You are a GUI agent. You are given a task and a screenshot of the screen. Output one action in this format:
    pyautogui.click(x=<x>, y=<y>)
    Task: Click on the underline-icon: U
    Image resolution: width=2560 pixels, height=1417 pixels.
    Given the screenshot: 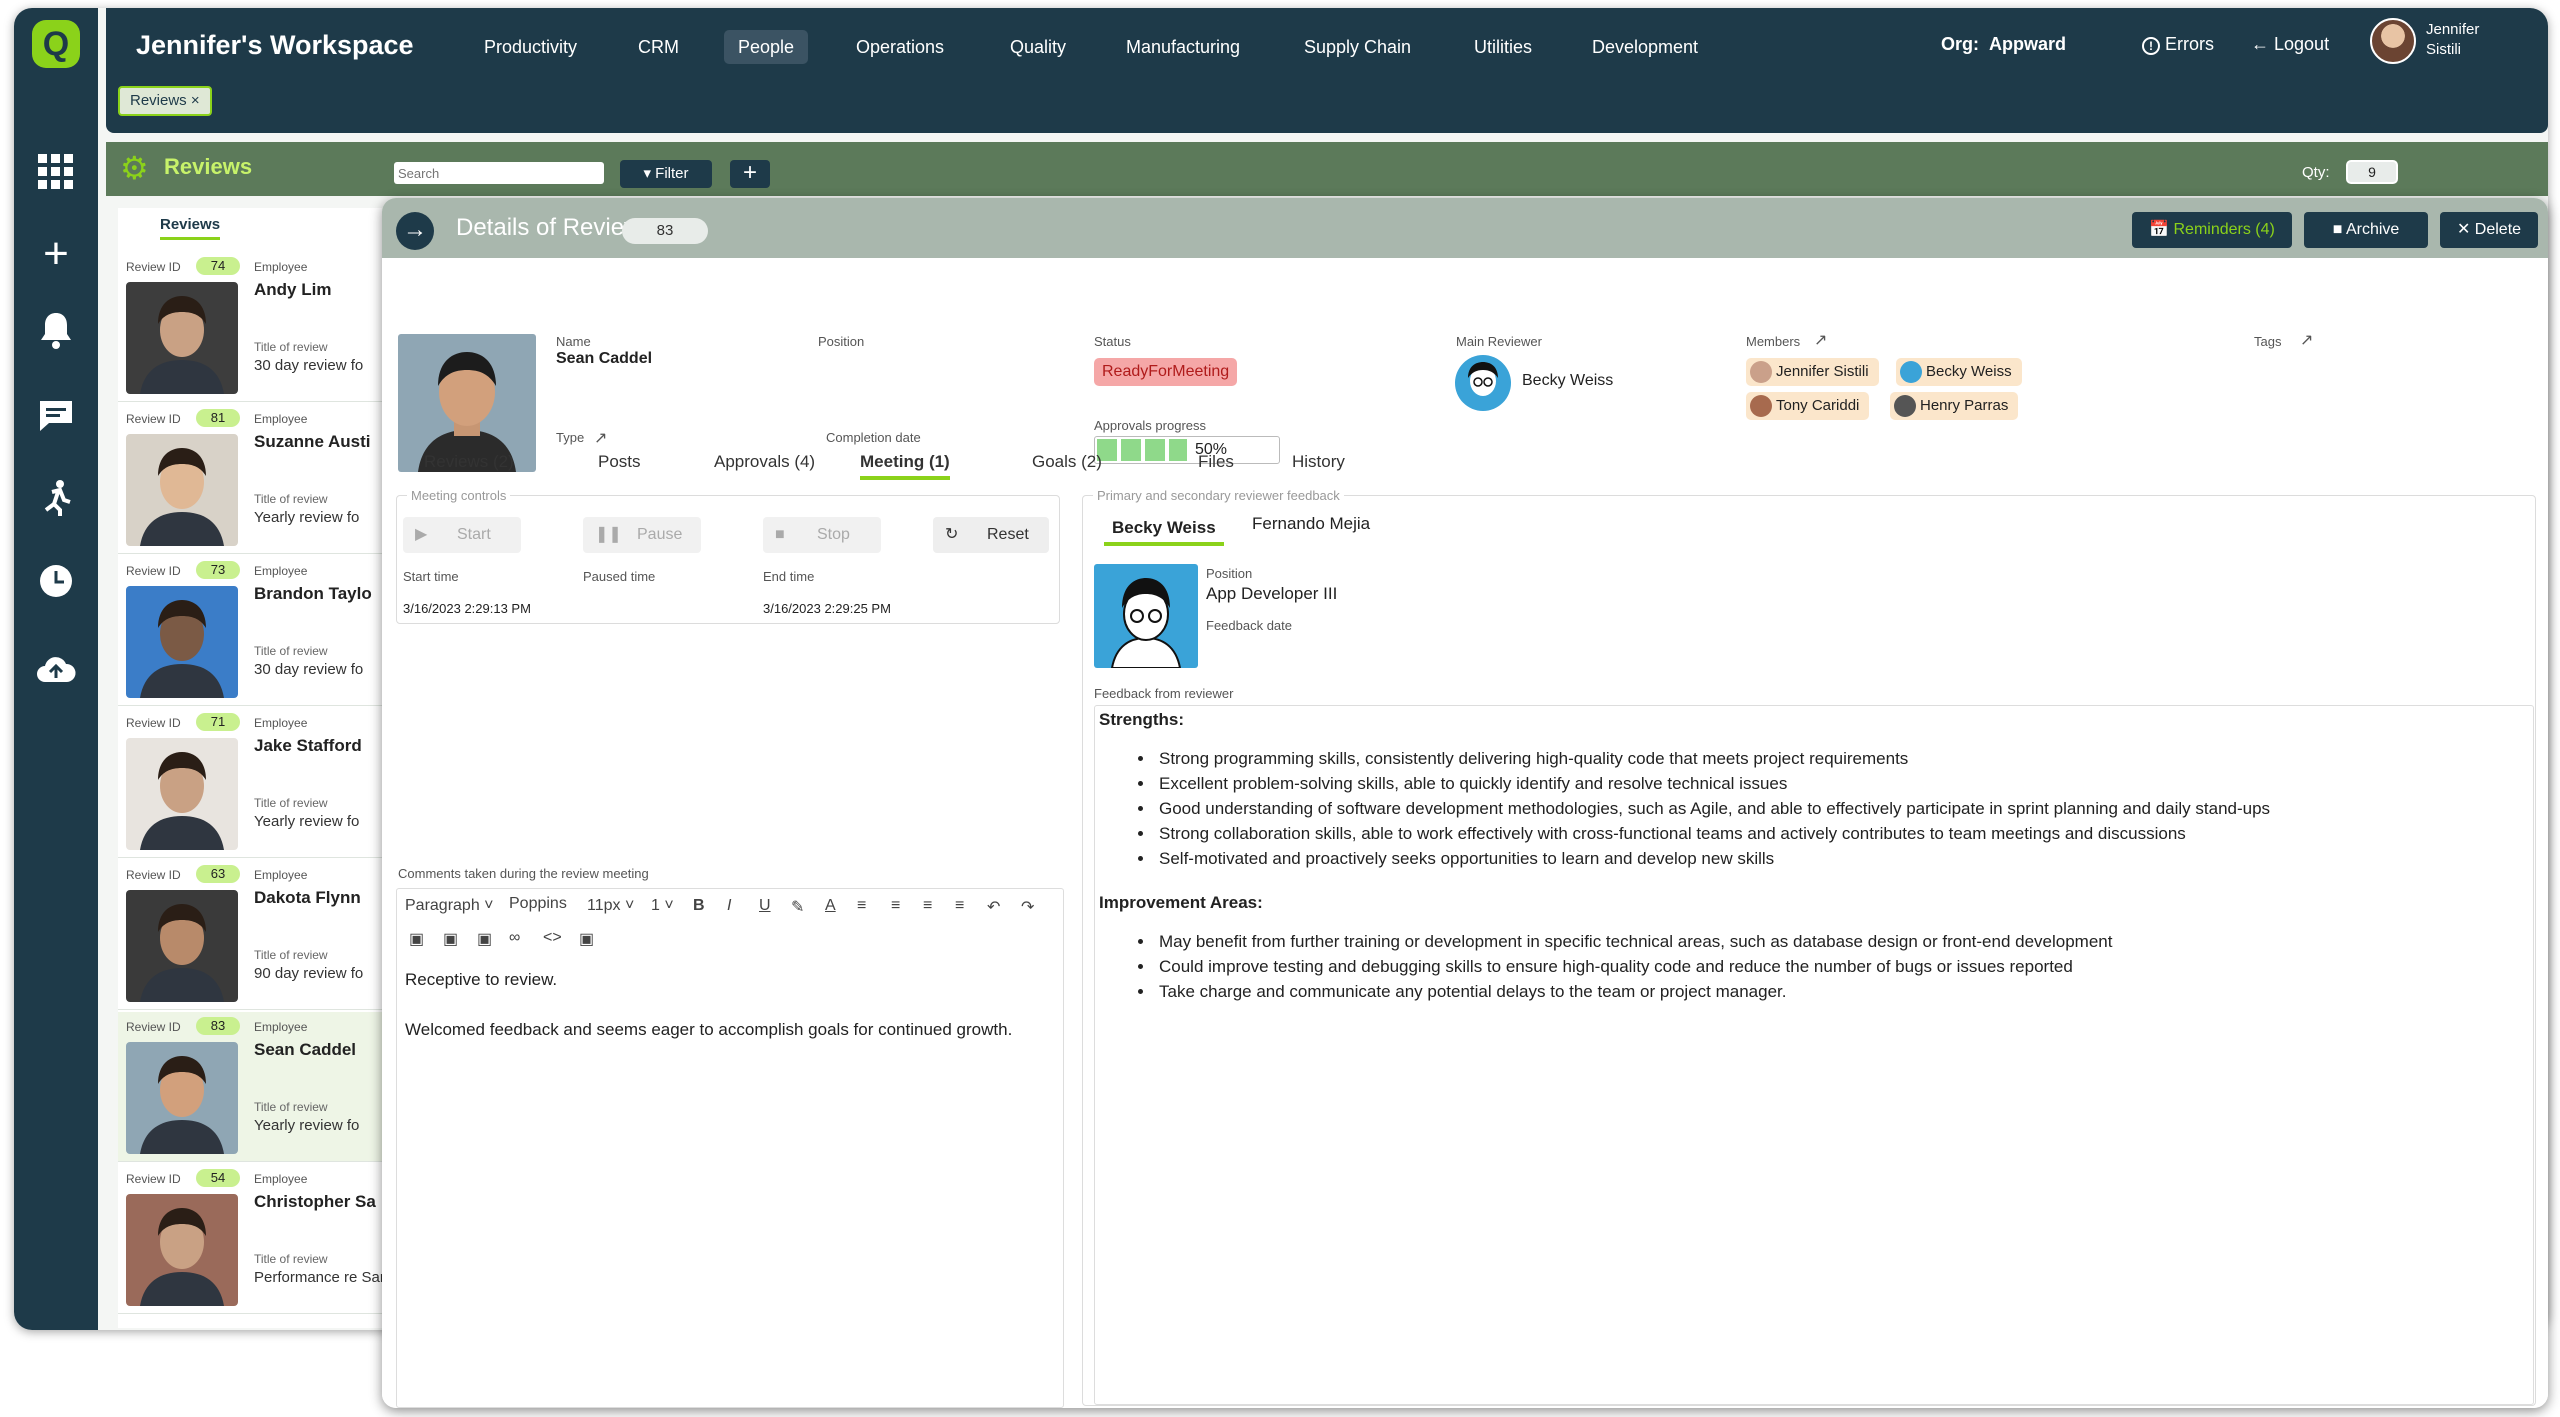 What is the action you would take?
    pyautogui.click(x=765, y=906)
    